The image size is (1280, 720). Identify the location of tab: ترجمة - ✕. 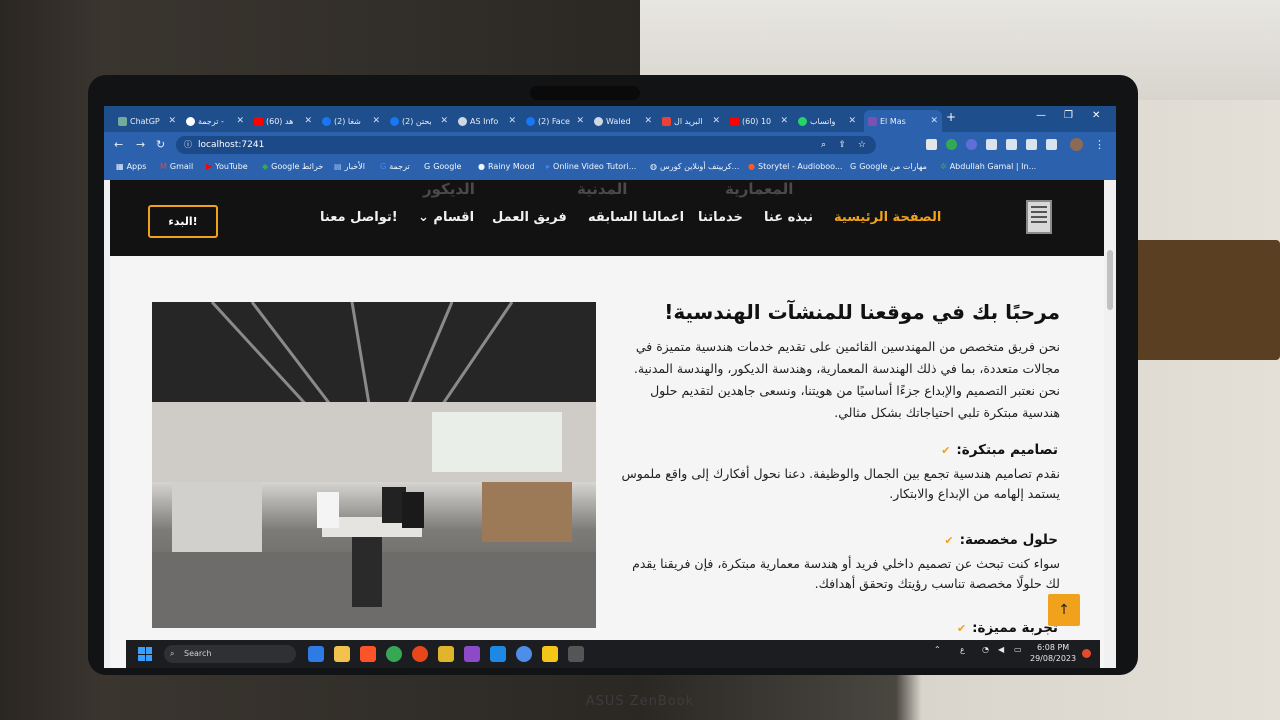
(215, 121).